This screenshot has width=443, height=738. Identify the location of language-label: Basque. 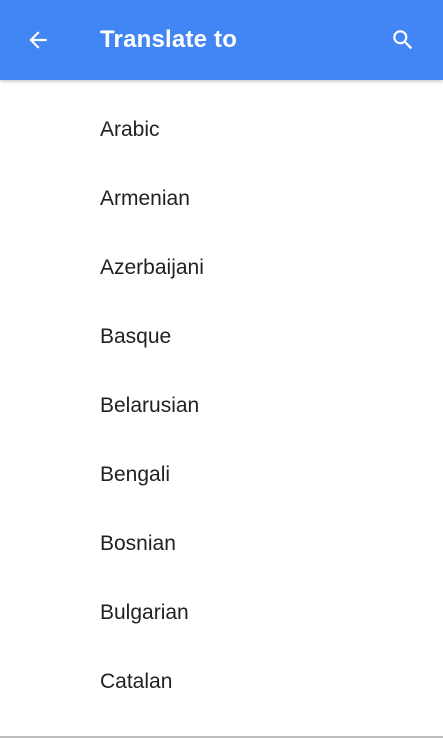
(136, 336).